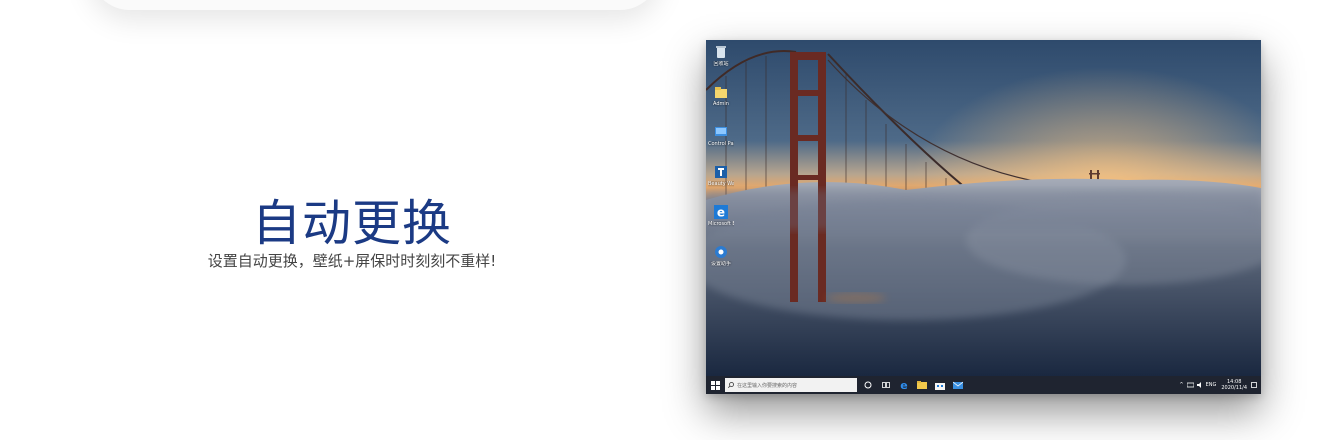  I want to click on desktop-icon-settings-app: 设置助手, so click(721, 255).